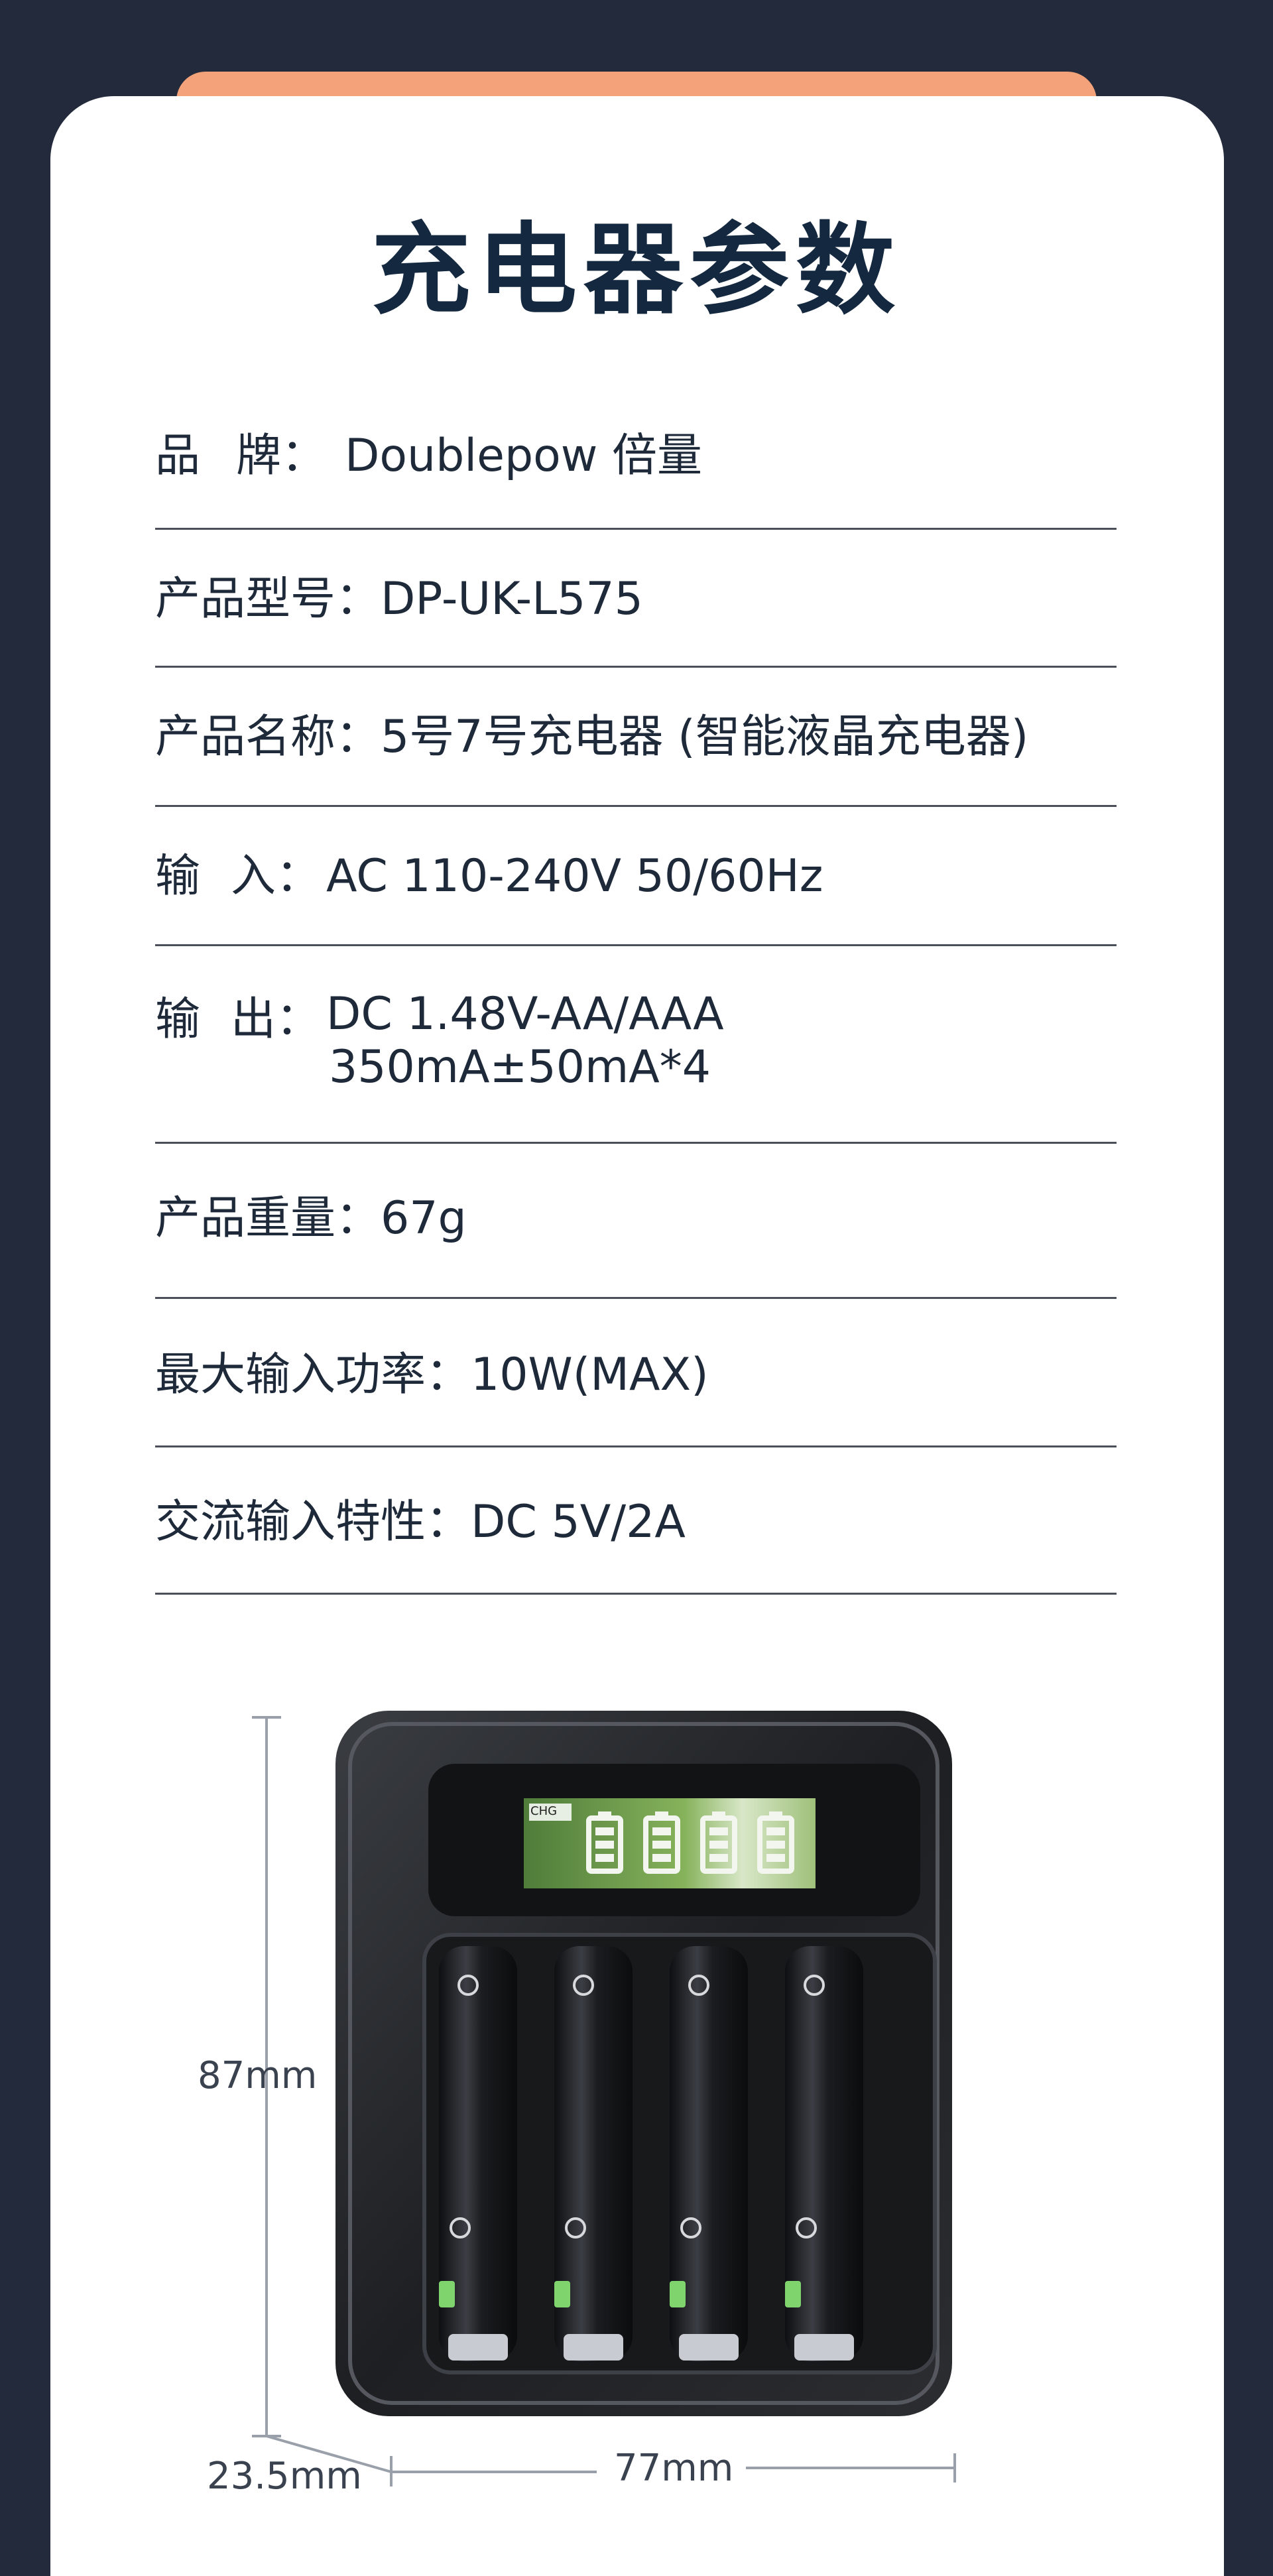  Describe the element at coordinates (590, 1375) in the screenshot. I see `spec-value: 10W(MAX)` at that location.